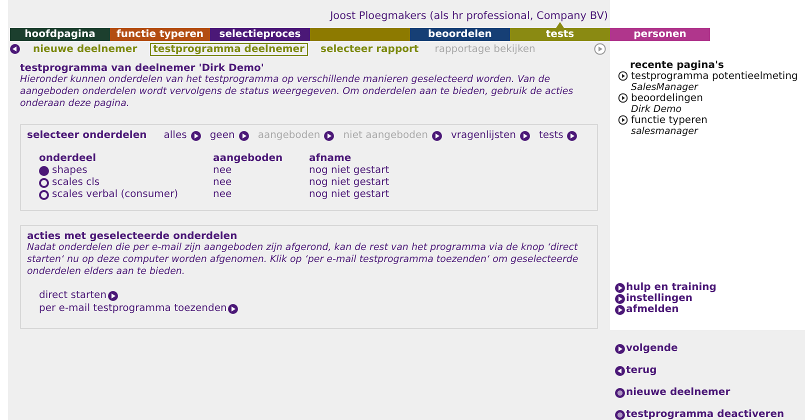  Describe the element at coordinates (656, 109) in the screenshot. I see `recent-subtitle: Dirk Demo` at that location.